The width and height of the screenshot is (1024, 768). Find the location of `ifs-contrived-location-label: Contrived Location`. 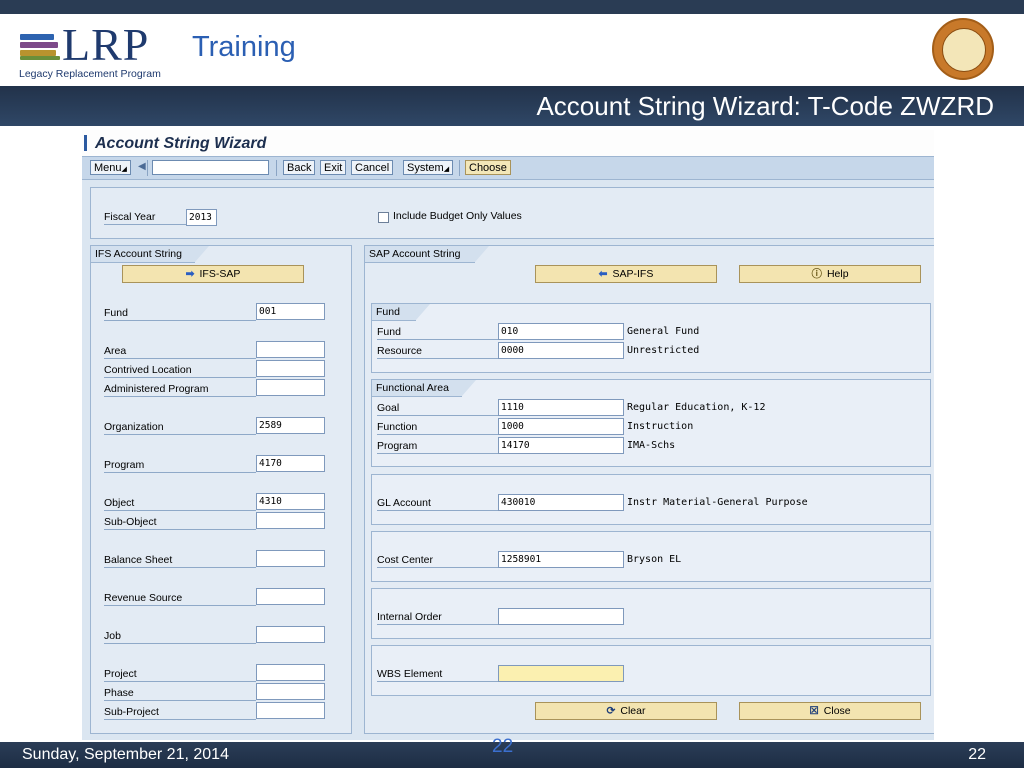

ifs-contrived-location-label: Contrived Location is located at coordinates (180, 370).